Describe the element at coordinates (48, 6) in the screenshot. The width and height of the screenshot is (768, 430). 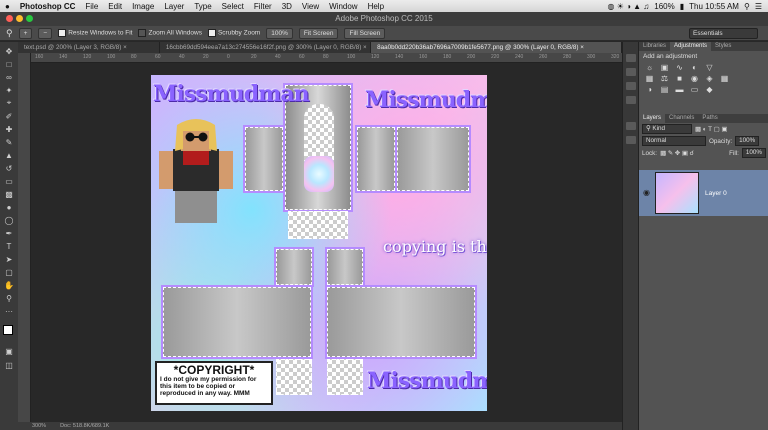
I see `menu-app: Photoshop CC` at that location.